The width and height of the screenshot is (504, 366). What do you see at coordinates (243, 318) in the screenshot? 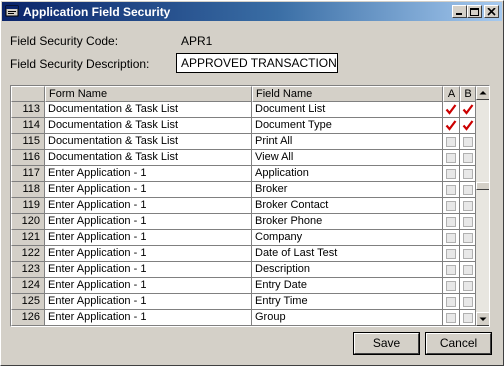
I see `table-row: 126 Enter Application - 1 Group` at bounding box center [243, 318].